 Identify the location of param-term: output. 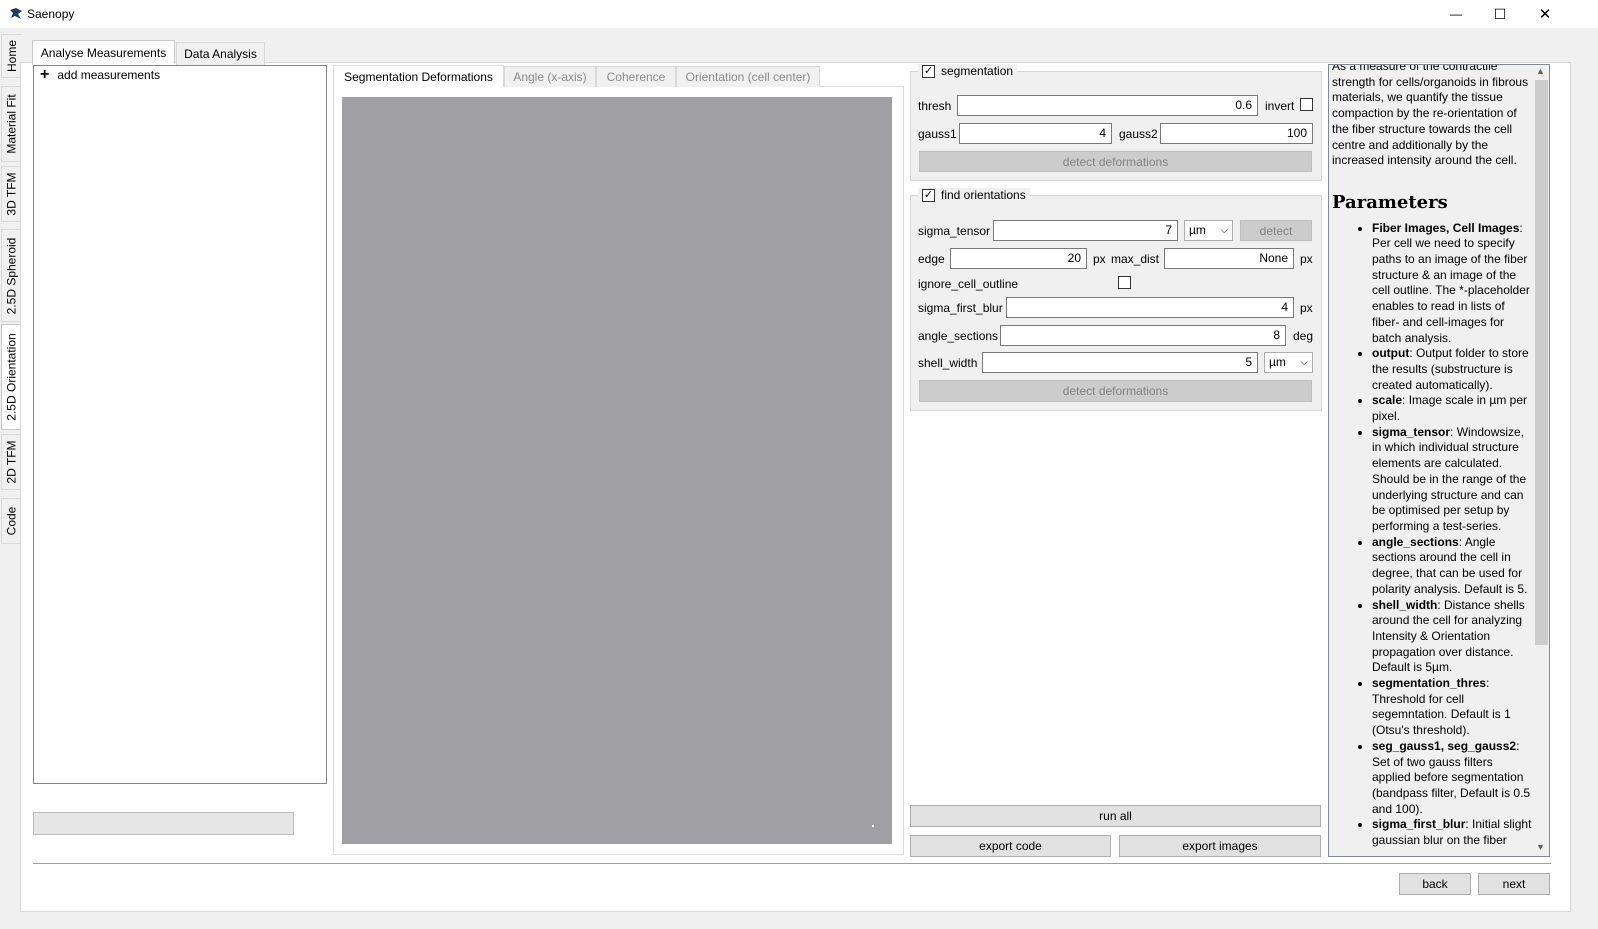
(1391, 353).